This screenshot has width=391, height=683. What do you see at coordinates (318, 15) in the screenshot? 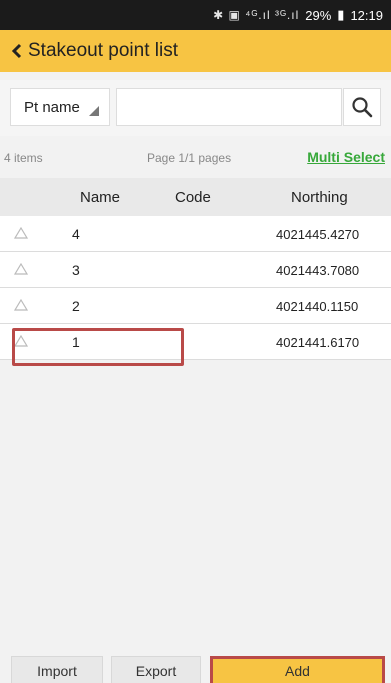
I see `battery-level: 29%` at bounding box center [318, 15].